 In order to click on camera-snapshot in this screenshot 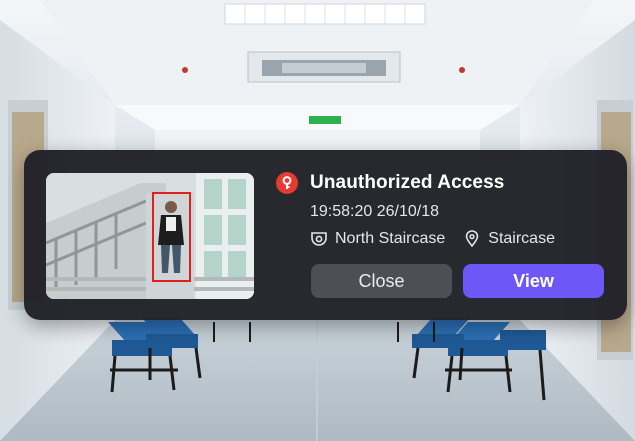, I will do `click(150, 236)`.